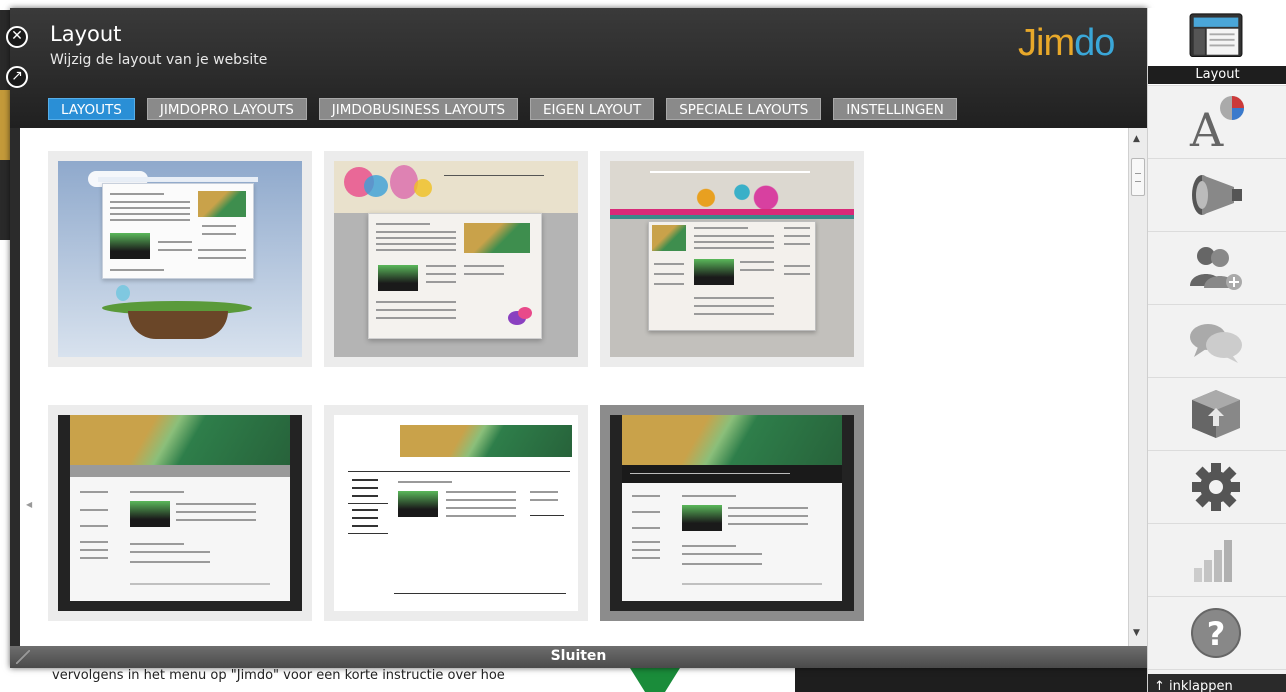 This screenshot has width=1286, height=692. I want to click on sidebar-item-statistics, so click(1217, 560).